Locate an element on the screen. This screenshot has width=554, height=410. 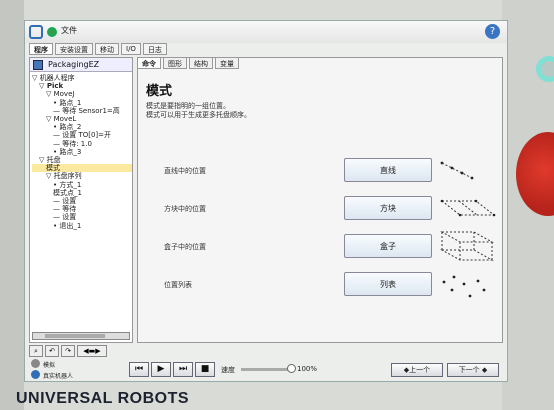
tree-node: — 等待: 1.0 is located at coordinates (82, 144).